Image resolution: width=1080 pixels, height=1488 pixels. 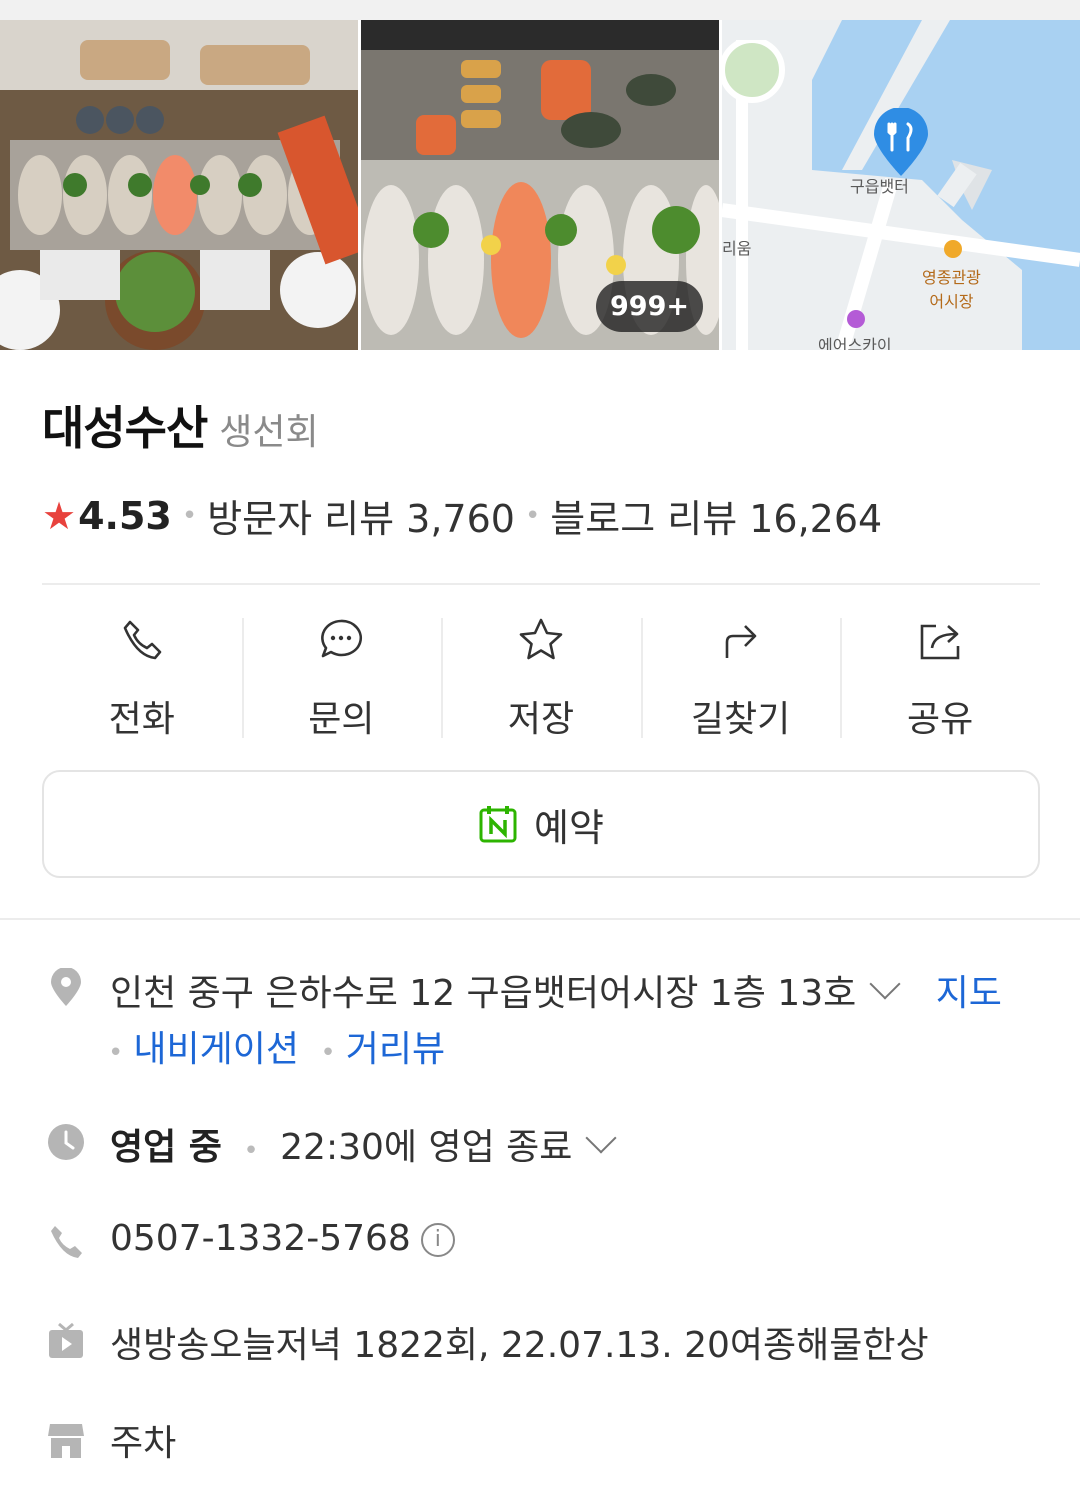 I want to click on phone-number: 0507-1332-5768, so click(x=260, y=1238).